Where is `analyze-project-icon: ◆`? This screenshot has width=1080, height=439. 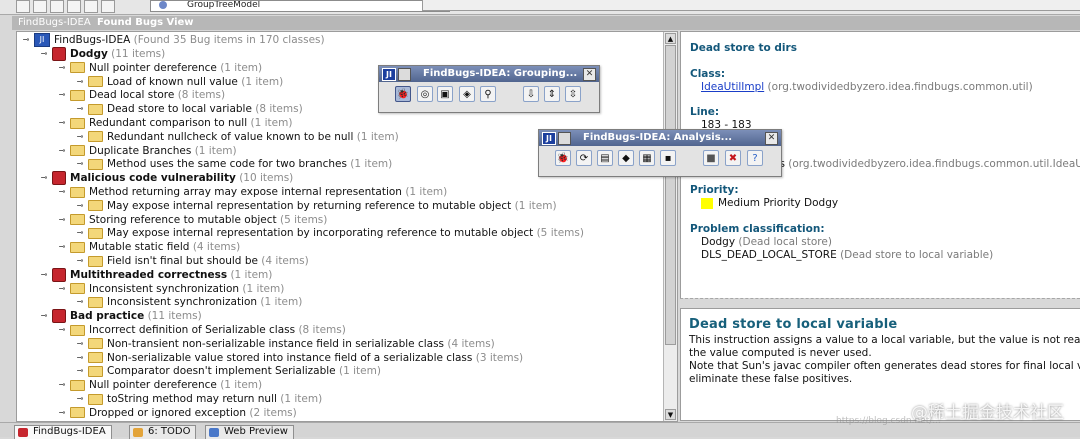 analyze-project-icon: ◆ is located at coordinates (626, 158).